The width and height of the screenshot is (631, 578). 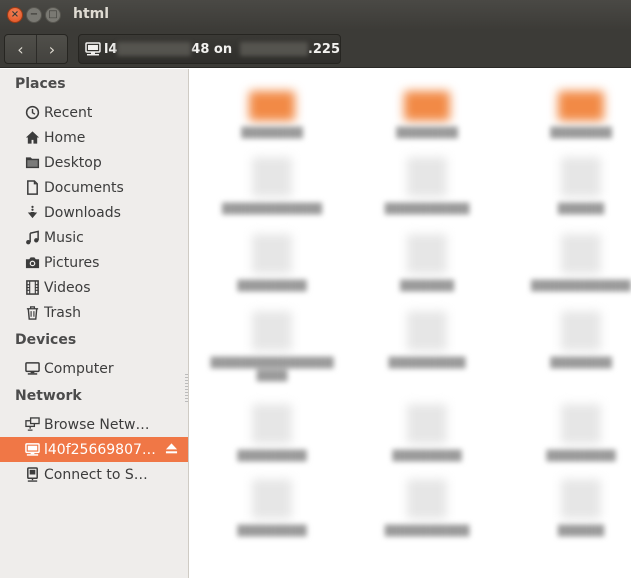 I want to click on trash-icon, so click(x=32, y=313).